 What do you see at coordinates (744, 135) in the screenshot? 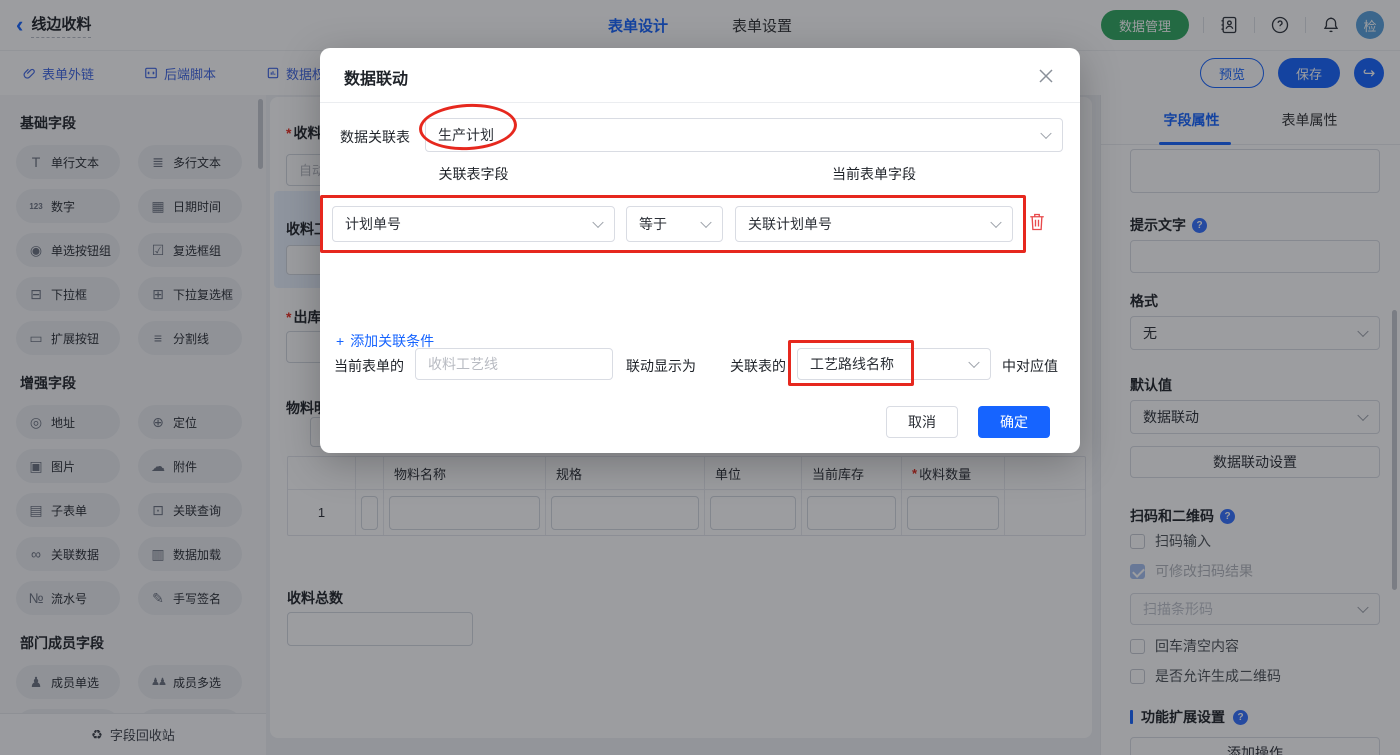
I see `link-table-select: 生产计划` at bounding box center [744, 135].